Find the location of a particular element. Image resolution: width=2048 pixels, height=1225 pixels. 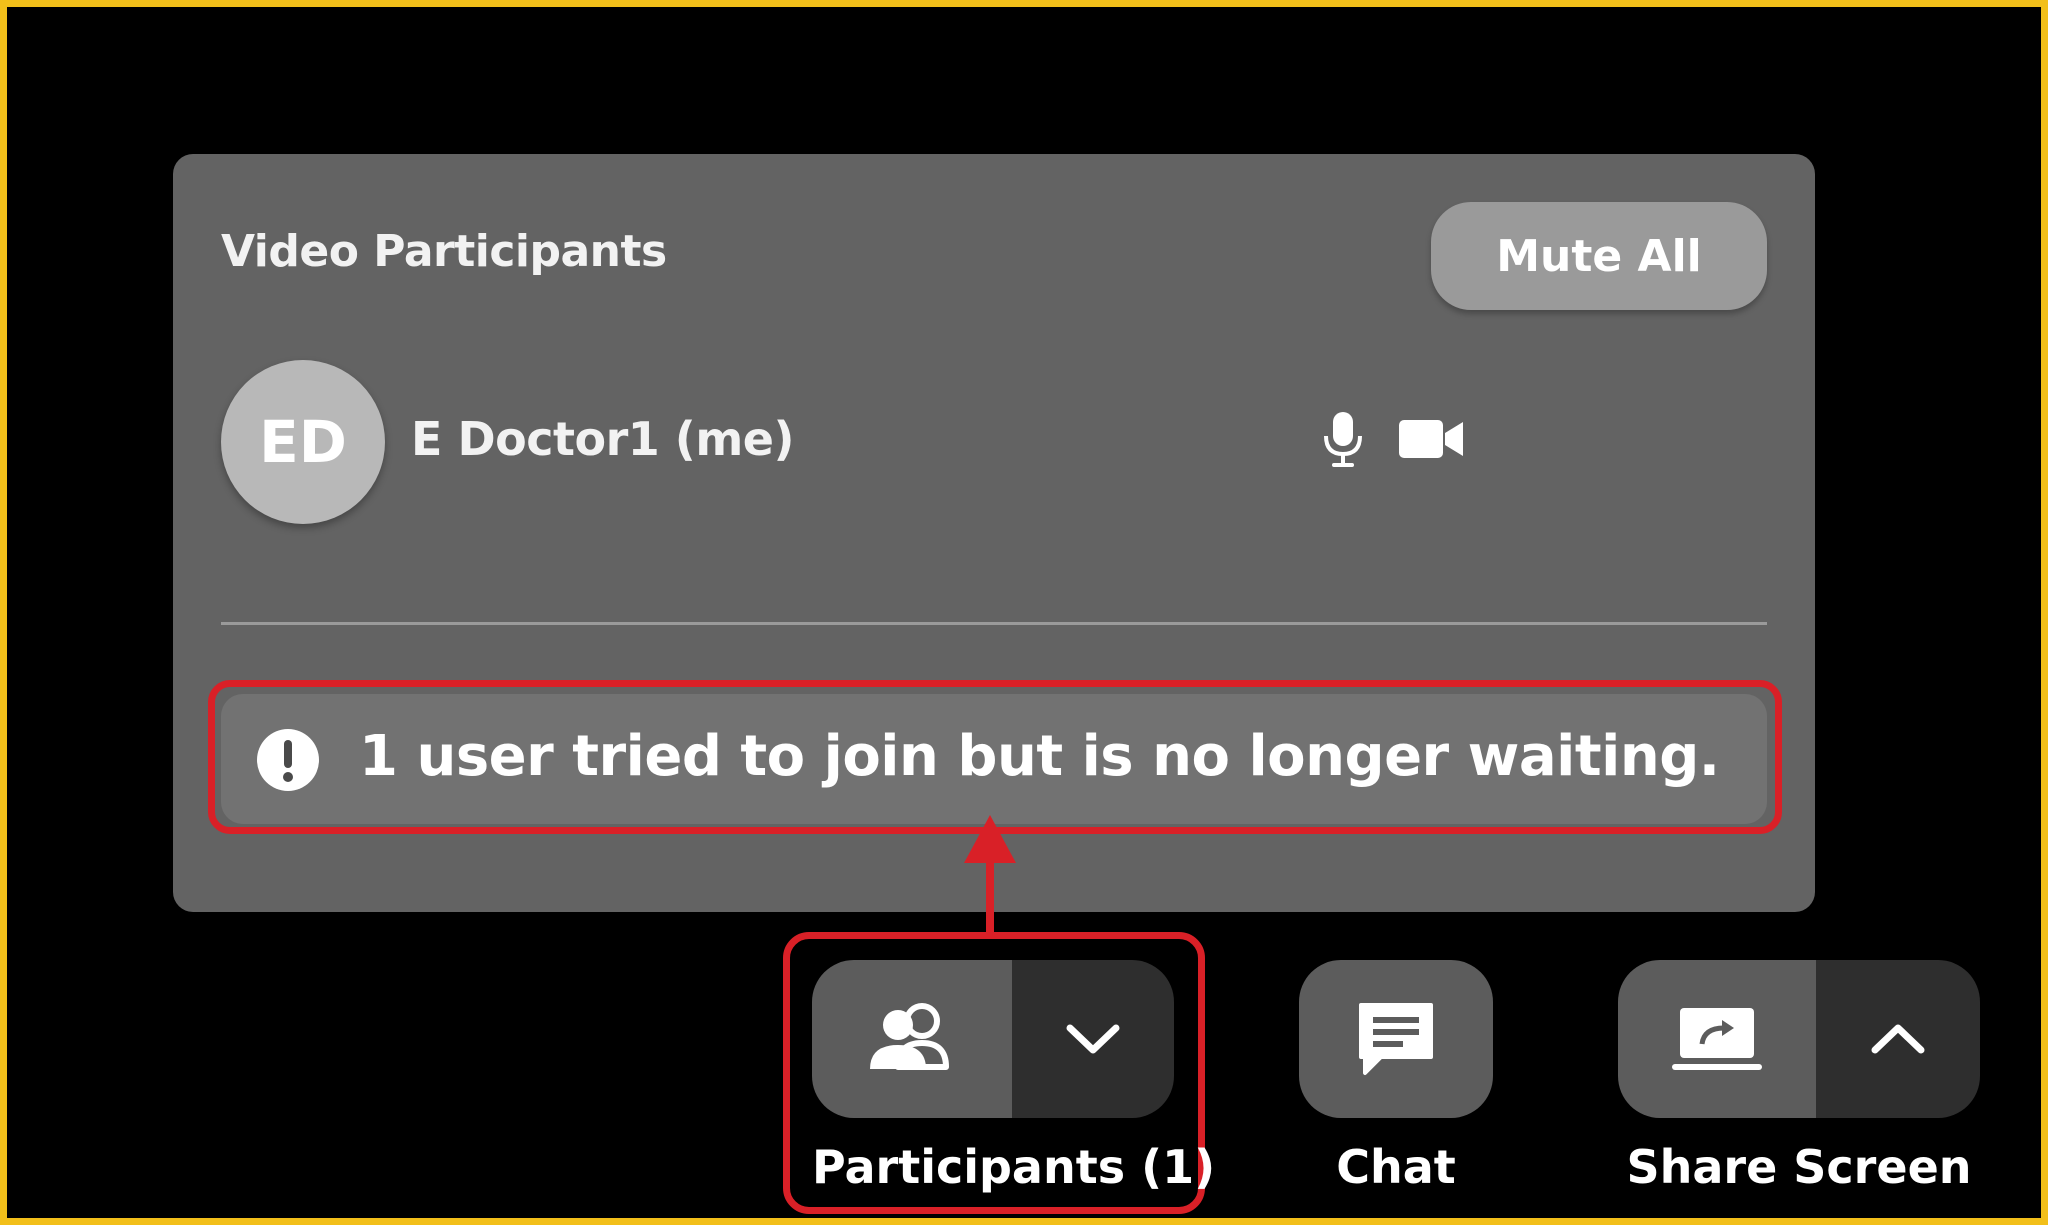

share-screen-label: Share Screen is located at coordinates (1799, 1167).